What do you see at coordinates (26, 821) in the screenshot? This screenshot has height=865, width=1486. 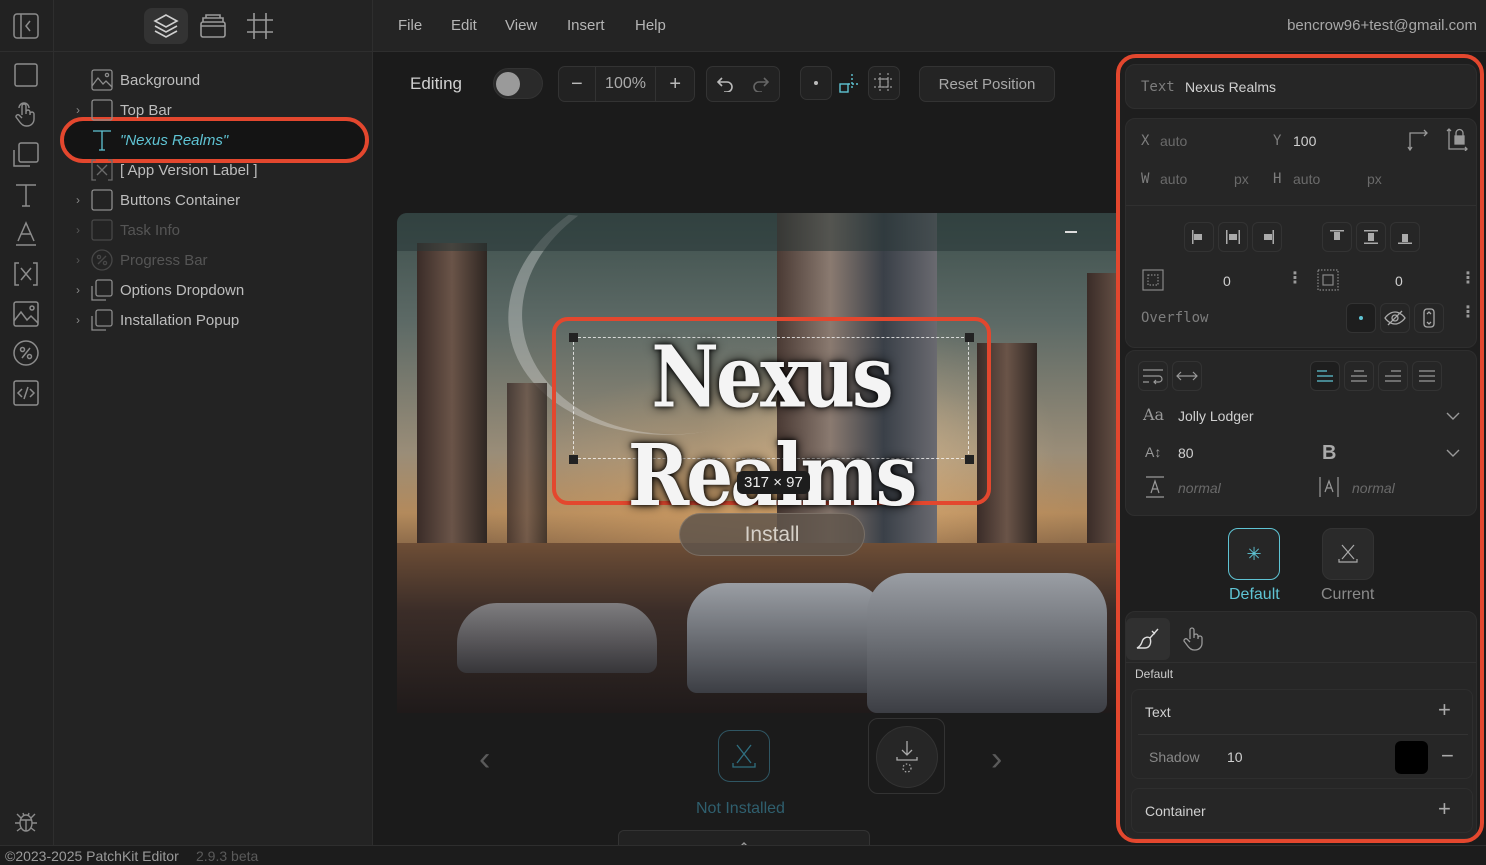 I see `debug-icon` at bounding box center [26, 821].